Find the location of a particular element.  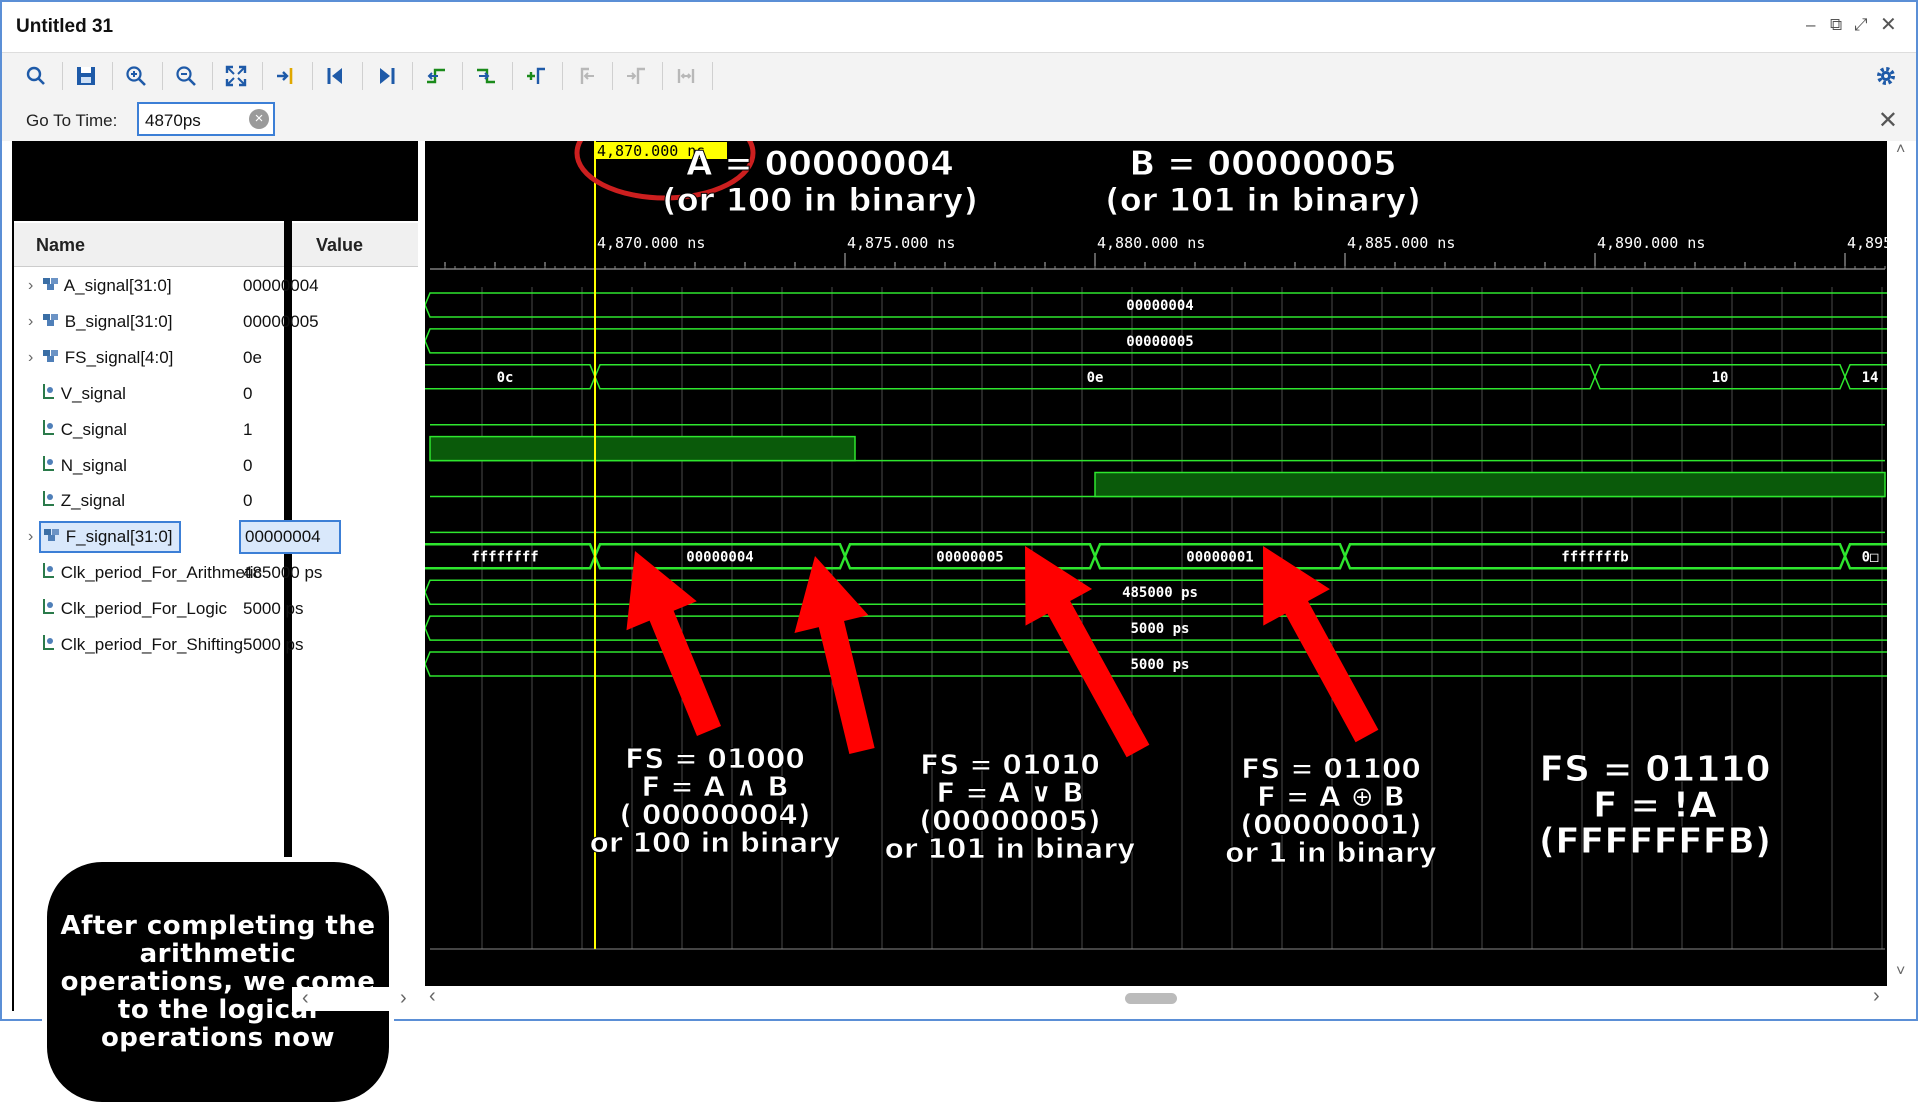

value-hscrollbar: ‹ › is located at coordinates (355, 999).